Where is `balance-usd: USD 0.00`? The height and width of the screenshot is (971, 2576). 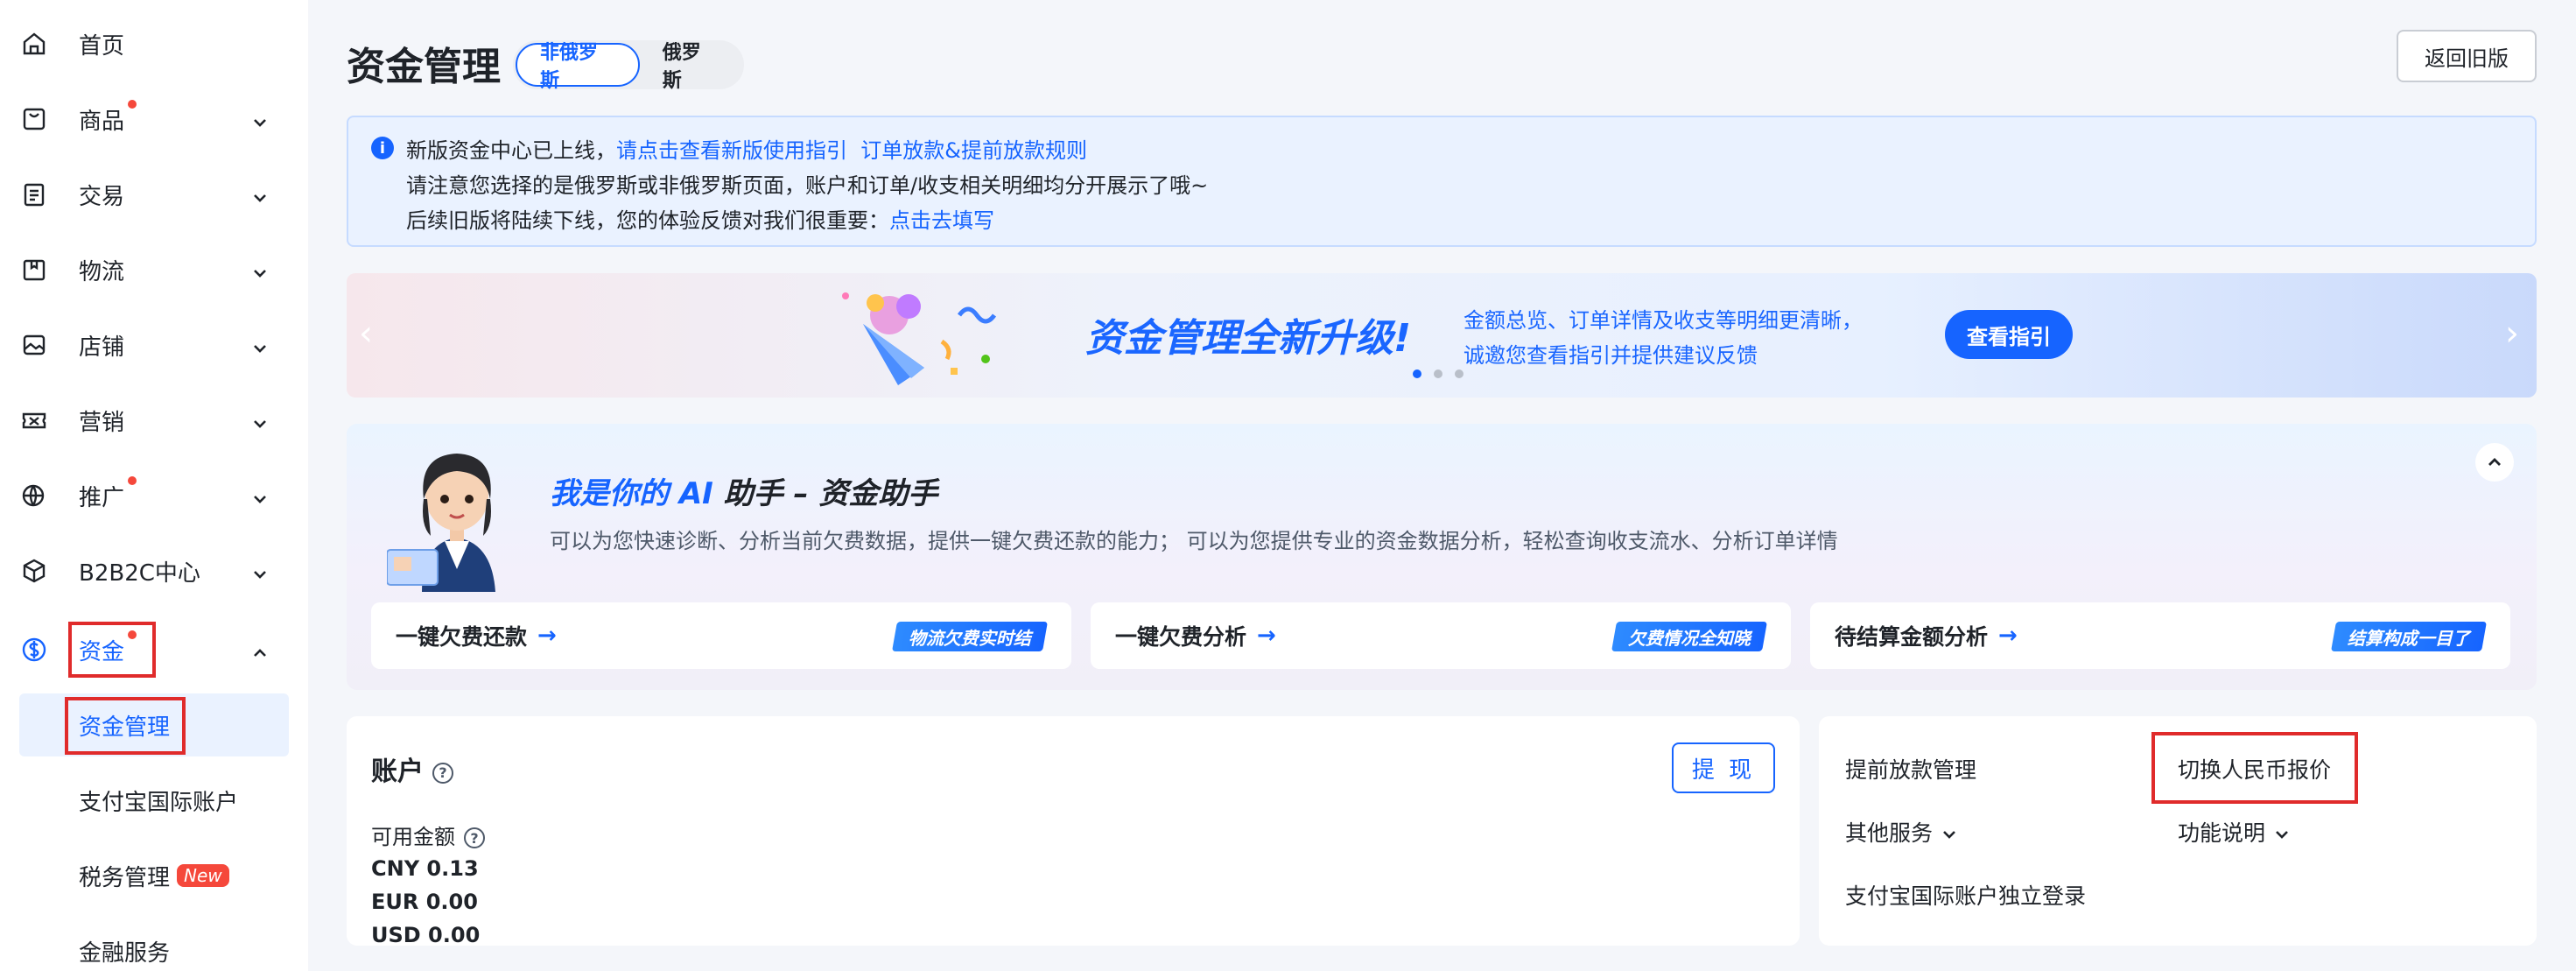 balance-usd: USD 0.00 is located at coordinates (426, 935).